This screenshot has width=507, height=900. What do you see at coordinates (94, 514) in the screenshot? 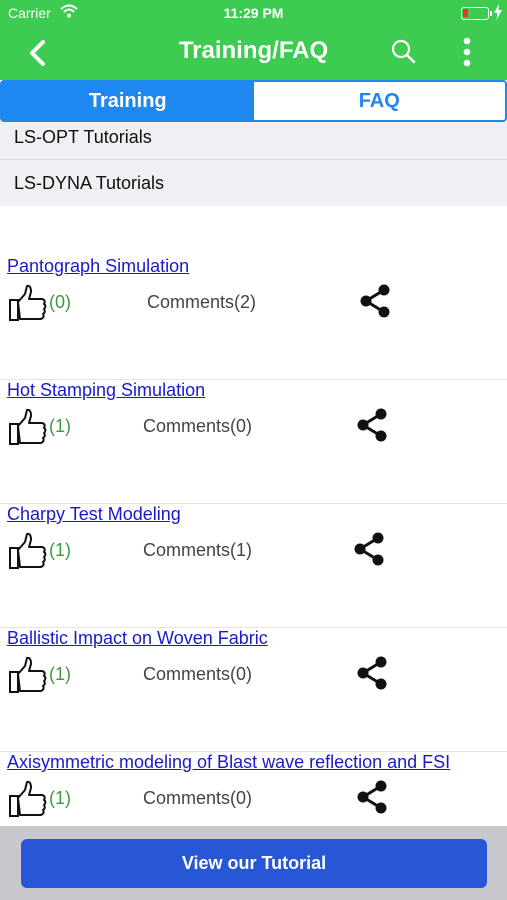
I see `tutorial-link: Charpy Test Modeling` at bounding box center [94, 514].